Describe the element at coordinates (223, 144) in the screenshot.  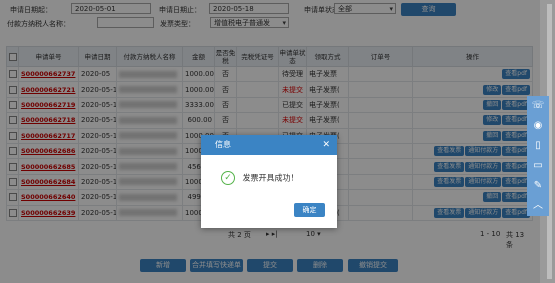
I see `dialog-title: 信息` at that location.